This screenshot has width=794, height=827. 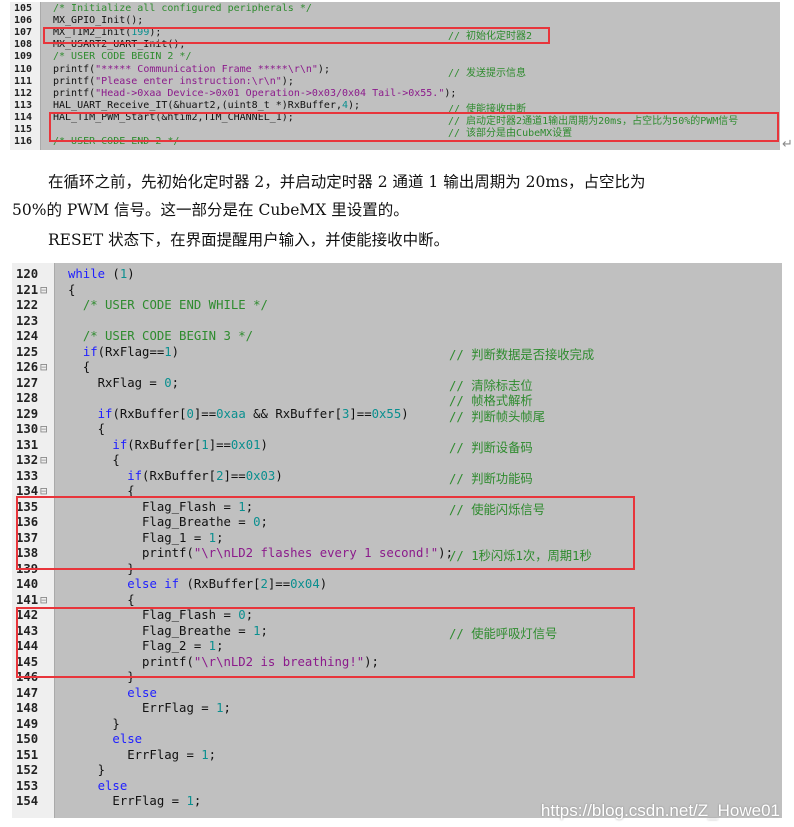 What do you see at coordinates (27, 723) in the screenshot?
I see `line-number: 149` at bounding box center [27, 723].